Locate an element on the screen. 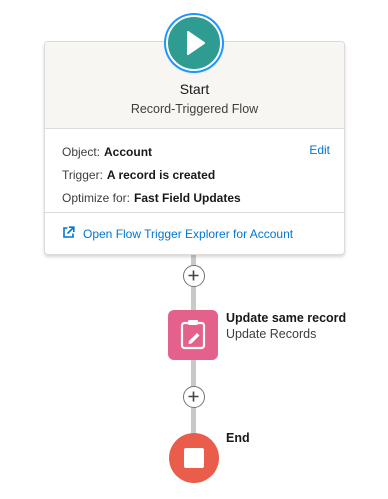 The height and width of the screenshot is (499, 388). element-label: Update same record is located at coordinates (286, 318).